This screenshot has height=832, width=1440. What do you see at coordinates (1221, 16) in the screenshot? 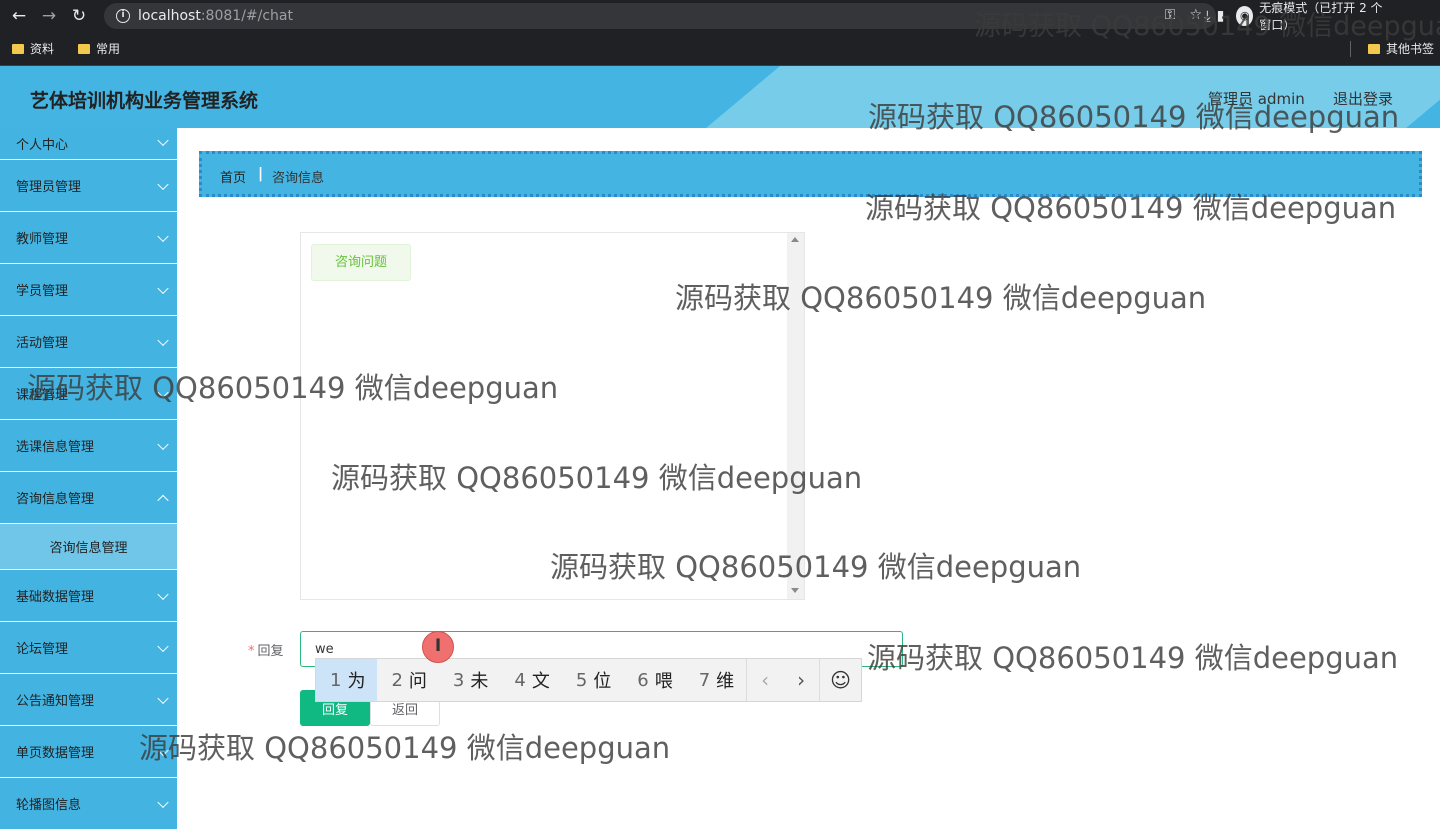
I see `sidepanel-icon: ▮` at bounding box center [1221, 16].